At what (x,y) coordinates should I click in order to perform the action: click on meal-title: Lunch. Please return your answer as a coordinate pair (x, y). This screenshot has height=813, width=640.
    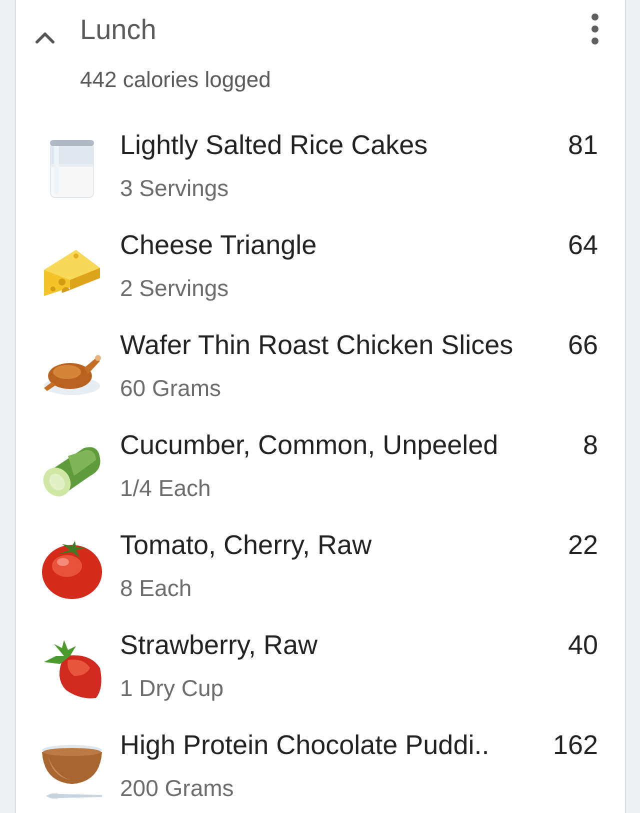
    Looking at the image, I should click on (118, 30).